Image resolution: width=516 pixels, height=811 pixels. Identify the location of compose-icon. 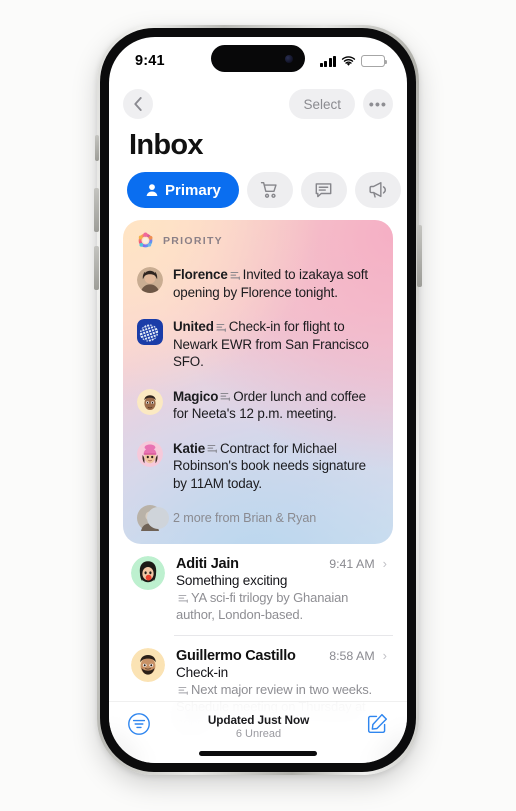
(377, 723).